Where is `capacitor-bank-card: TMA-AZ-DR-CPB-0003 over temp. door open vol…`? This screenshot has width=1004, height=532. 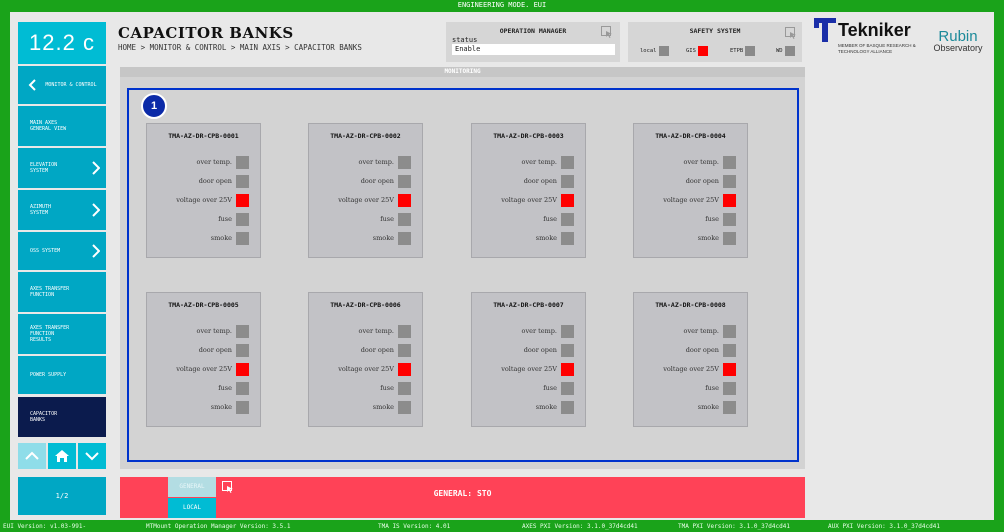
capacitor-bank-card: TMA-AZ-DR-CPB-0003 over temp. door open vol… is located at coordinates (528, 190).